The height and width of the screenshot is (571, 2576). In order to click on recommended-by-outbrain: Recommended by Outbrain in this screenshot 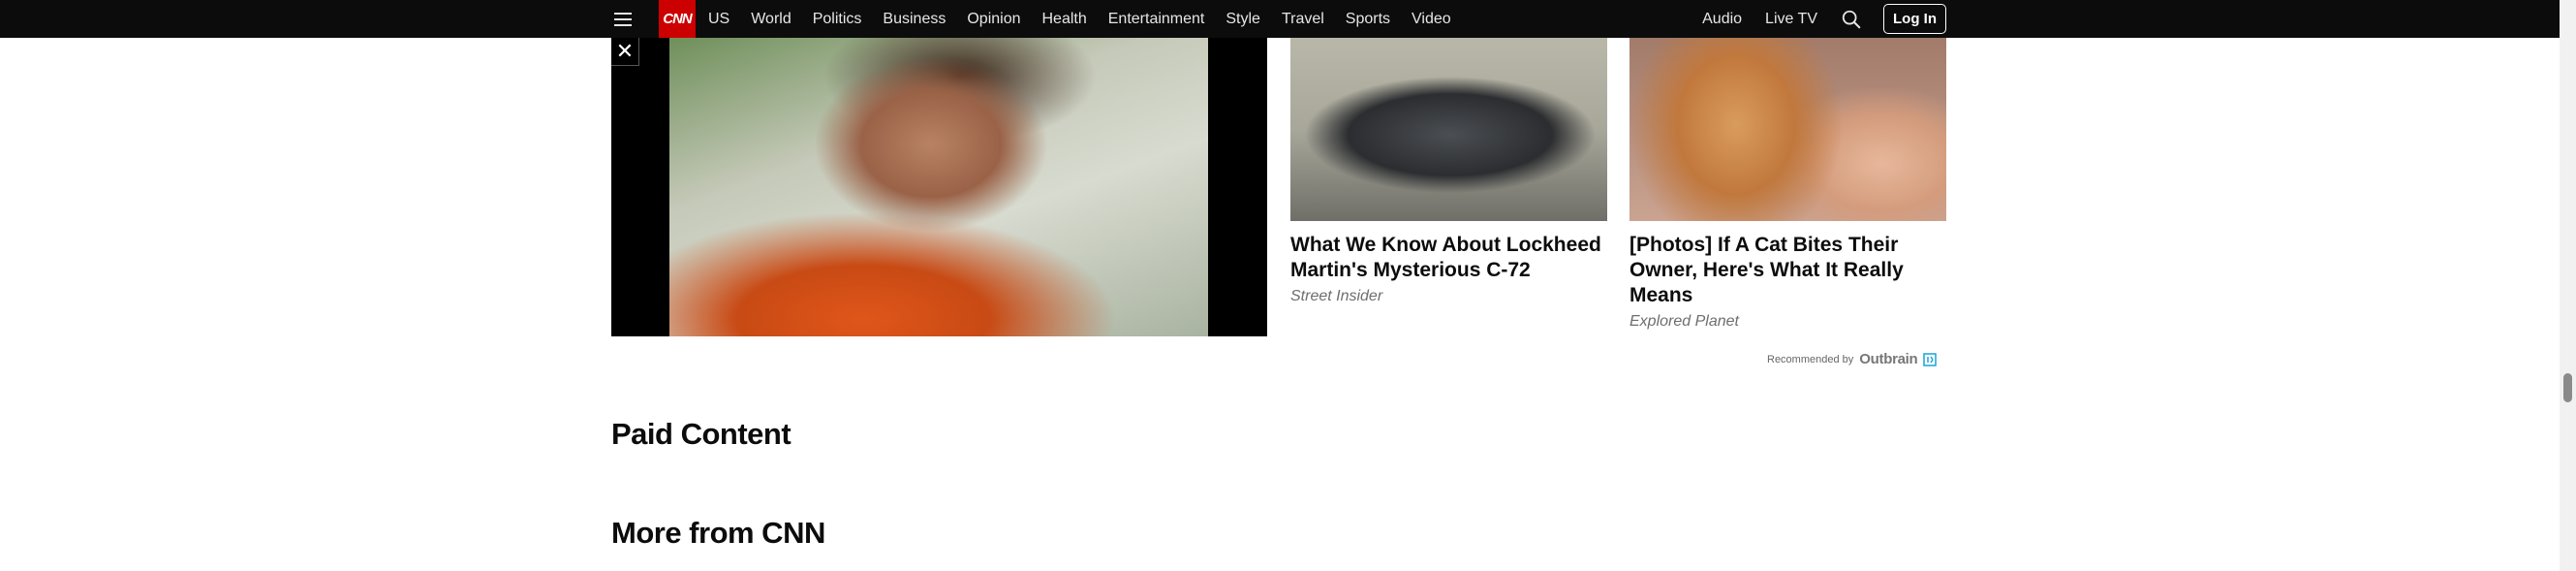, I will do `click(1852, 359)`.